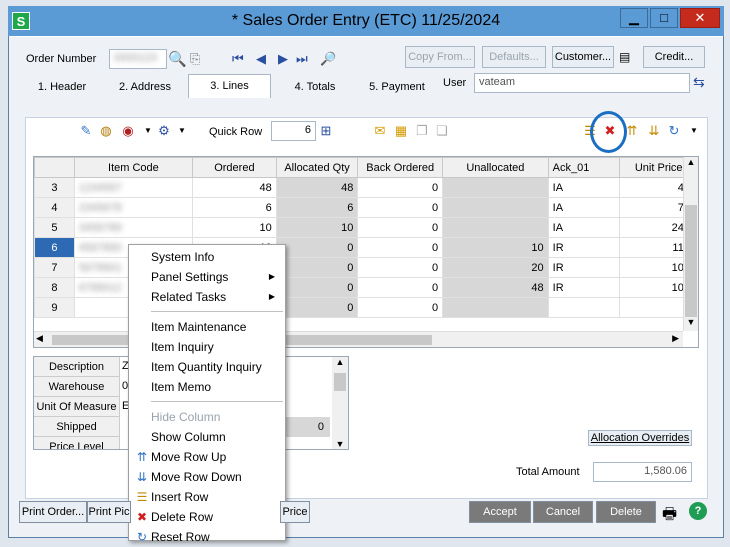 Image resolution: width=730 pixels, height=547 pixels. What do you see at coordinates (302, 59) in the screenshot?
I see `last-record-icon: ⏭` at bounding box center [302, 59].